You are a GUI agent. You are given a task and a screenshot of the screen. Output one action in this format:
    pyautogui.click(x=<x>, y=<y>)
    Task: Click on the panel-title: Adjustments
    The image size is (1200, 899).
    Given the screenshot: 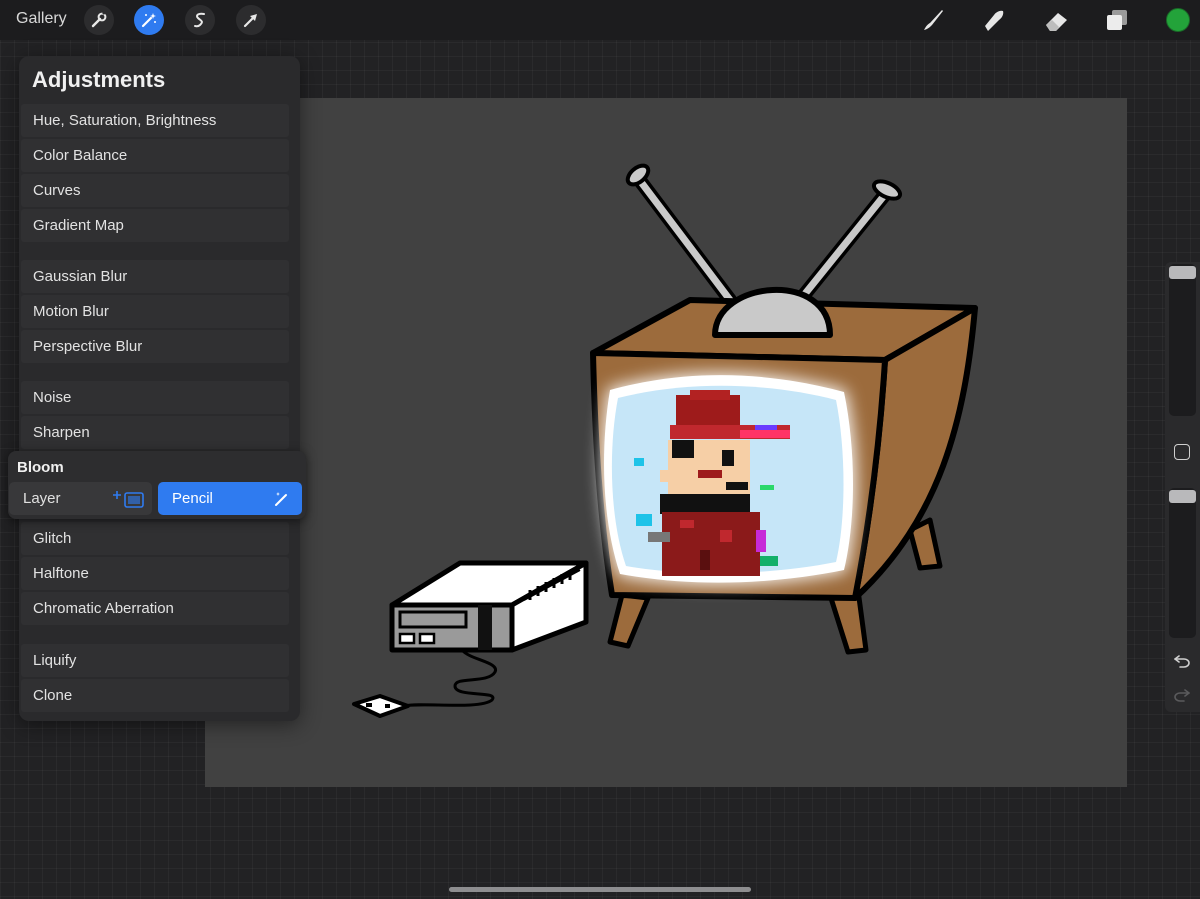 What is the action you would take?
    pyautogui.click(x=99, y=79)
    